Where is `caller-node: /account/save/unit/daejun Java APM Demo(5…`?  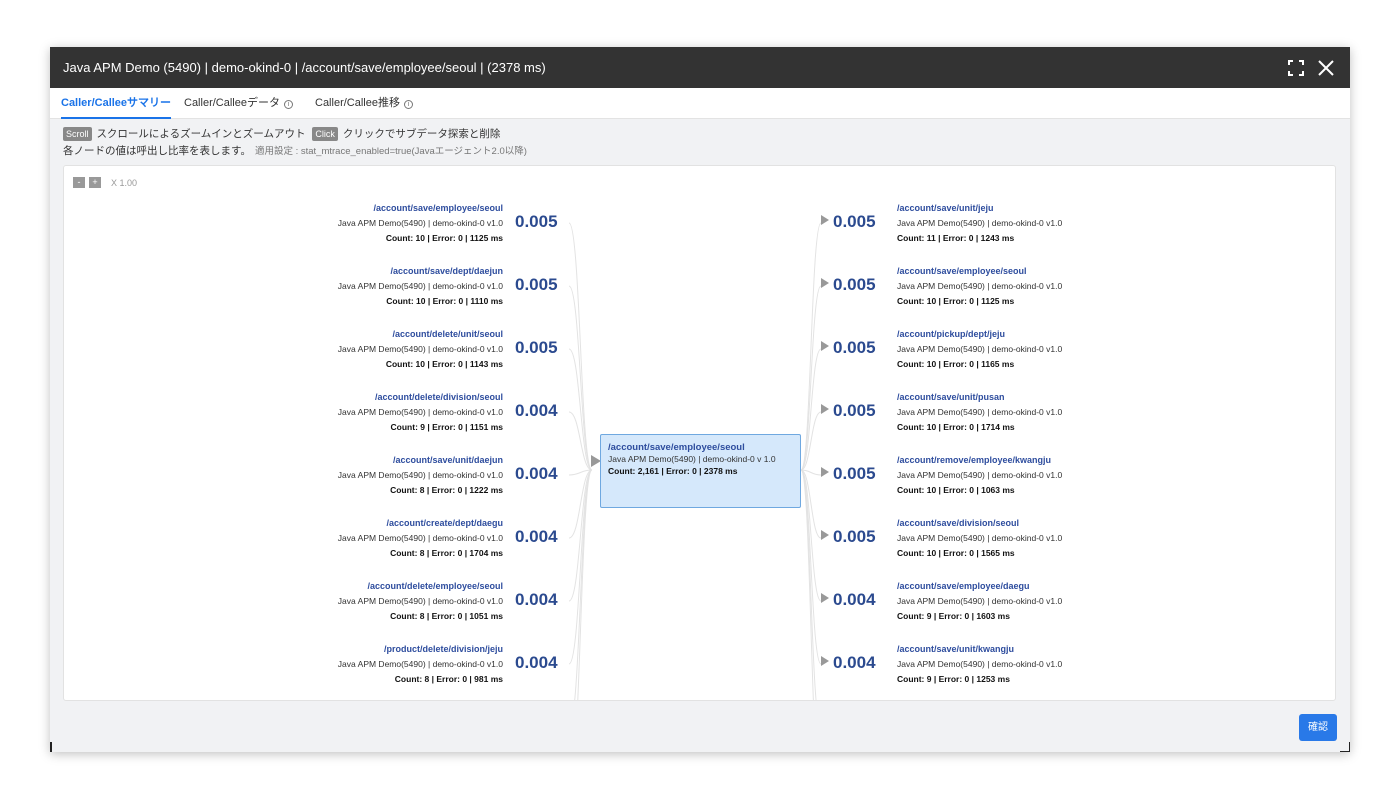
caller-node: /account/save/unit/daejun Java APM Demo(5… is located at coordinates (420, 475).